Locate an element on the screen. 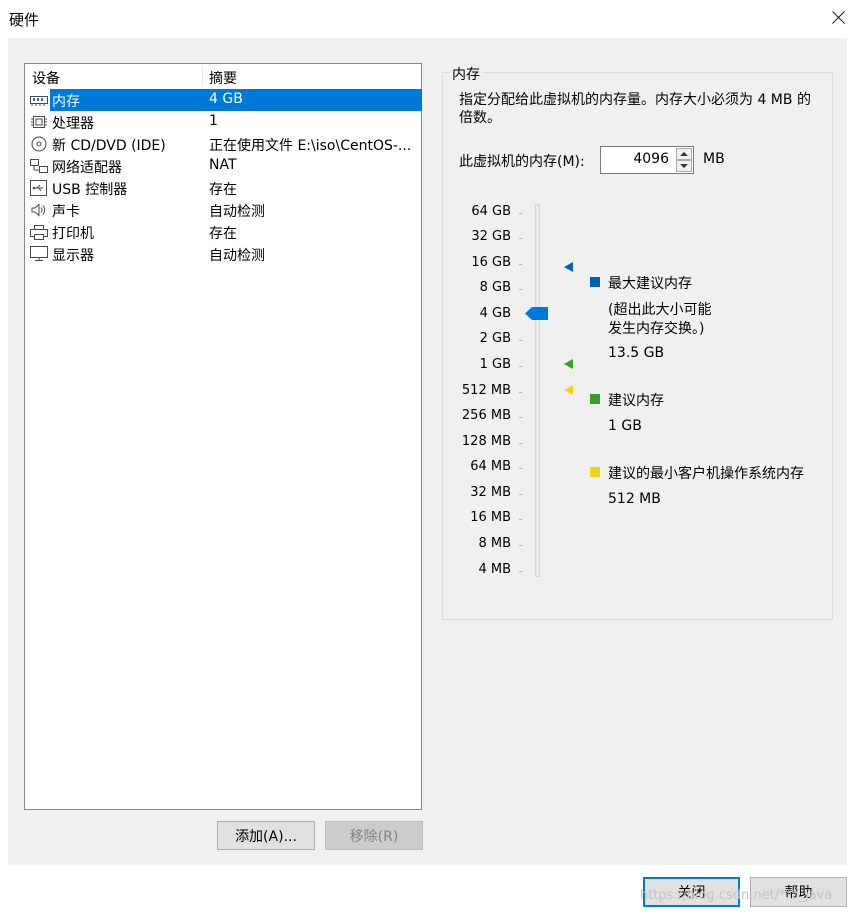 The image size is (858, 916). title-bar: 硬件 is located at coordinates (429, 19).